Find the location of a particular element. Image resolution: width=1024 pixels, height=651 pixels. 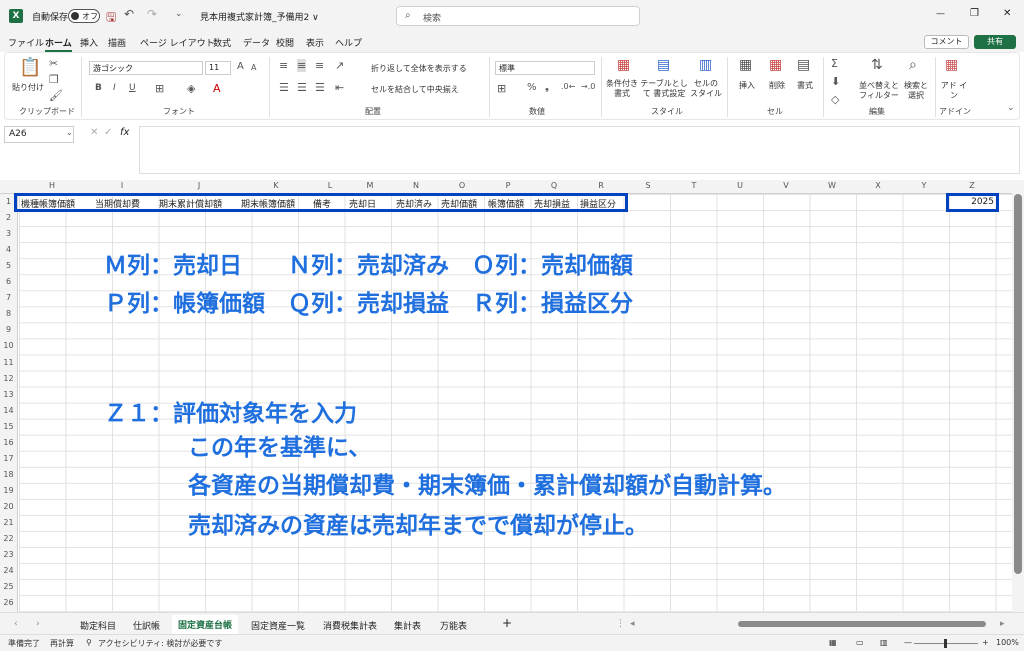

sheet-tab-journal: 仕訳帳 is located at coordinates (146, 625).